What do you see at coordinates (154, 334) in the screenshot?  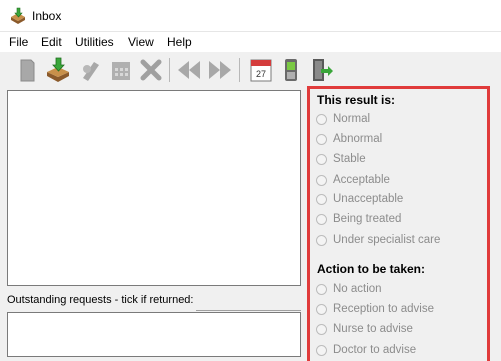 I see `outstanding-requests-list` at bounding box center [154, 334].